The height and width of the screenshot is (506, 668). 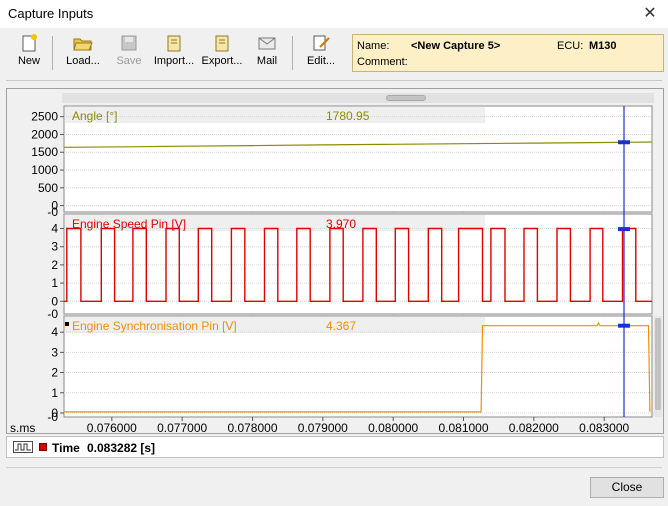 I want to click on x-tick-label: 0.076000, so click(x=112, y=428).